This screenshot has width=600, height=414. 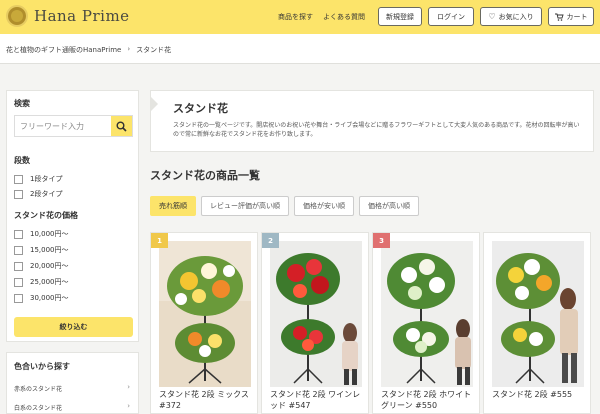 I want to click on breadcrumb-current: スタンド花, so click(x=154, y=50).